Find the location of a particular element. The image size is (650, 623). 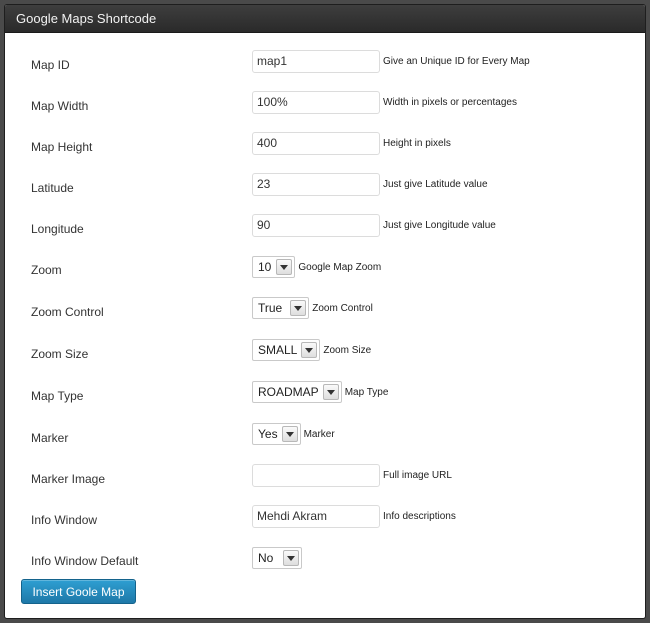

row-map-width: Map Width Width in pixels or percentages is located at coordinates (325, 102).